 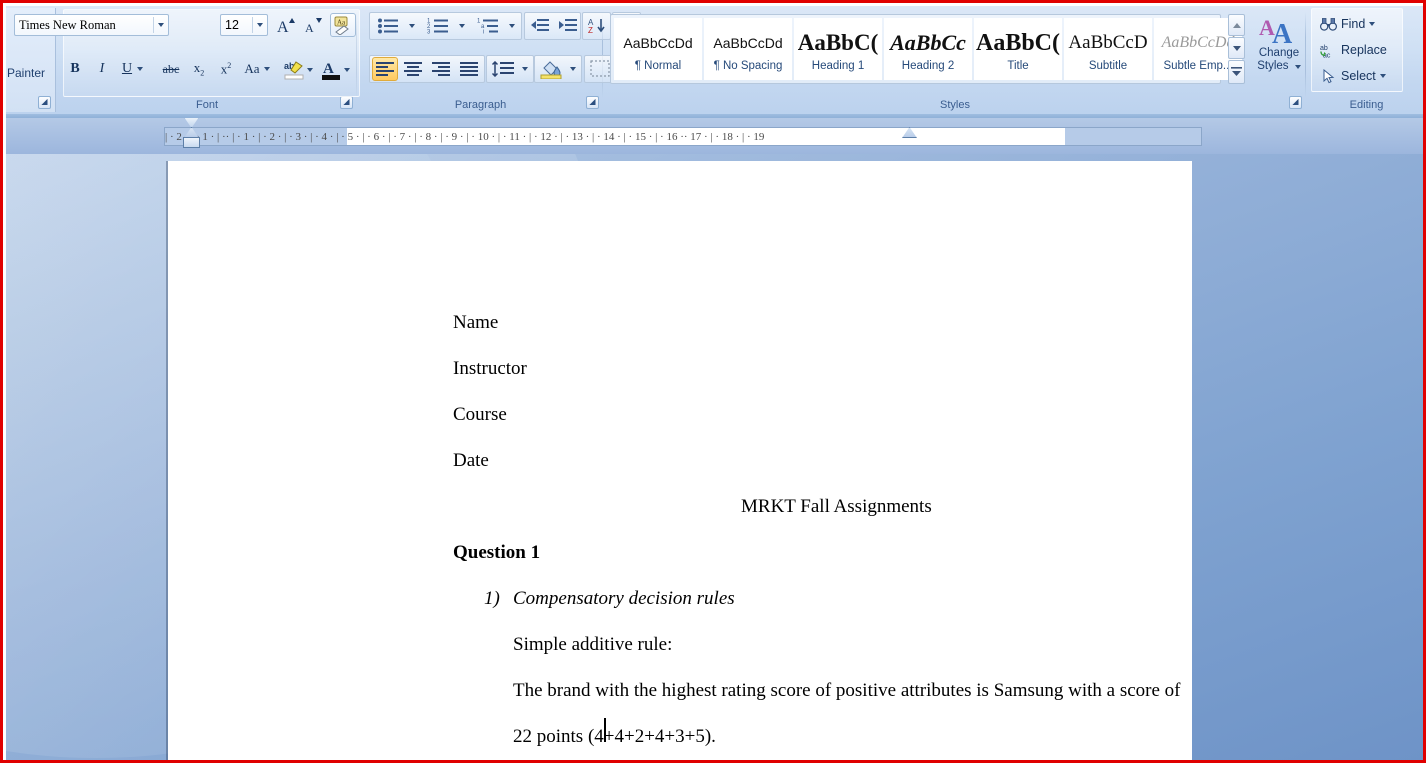 I want to click on replace-label: Replace, so click(x=1364, y=50).